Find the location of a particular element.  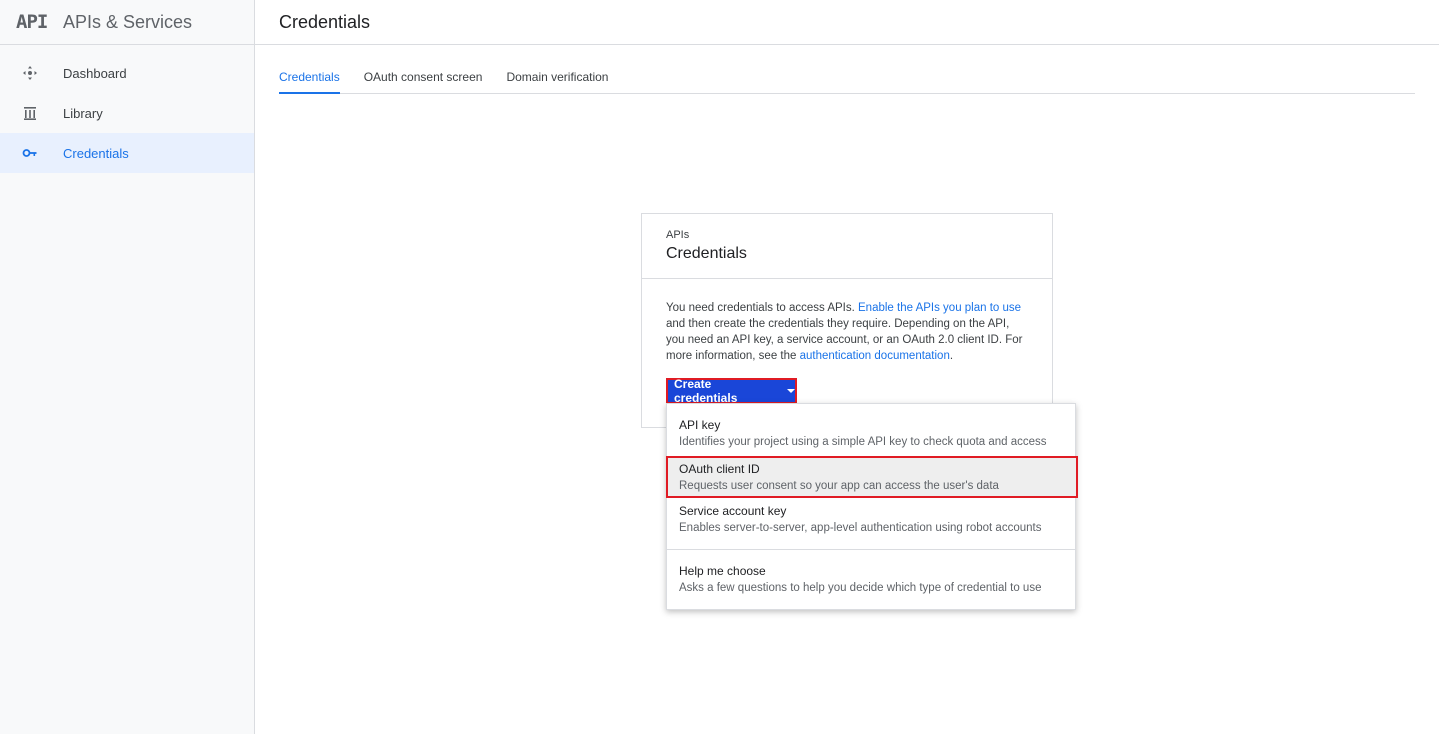

tab-domain-verification: Domain verification is located at coordinates (557, 77).